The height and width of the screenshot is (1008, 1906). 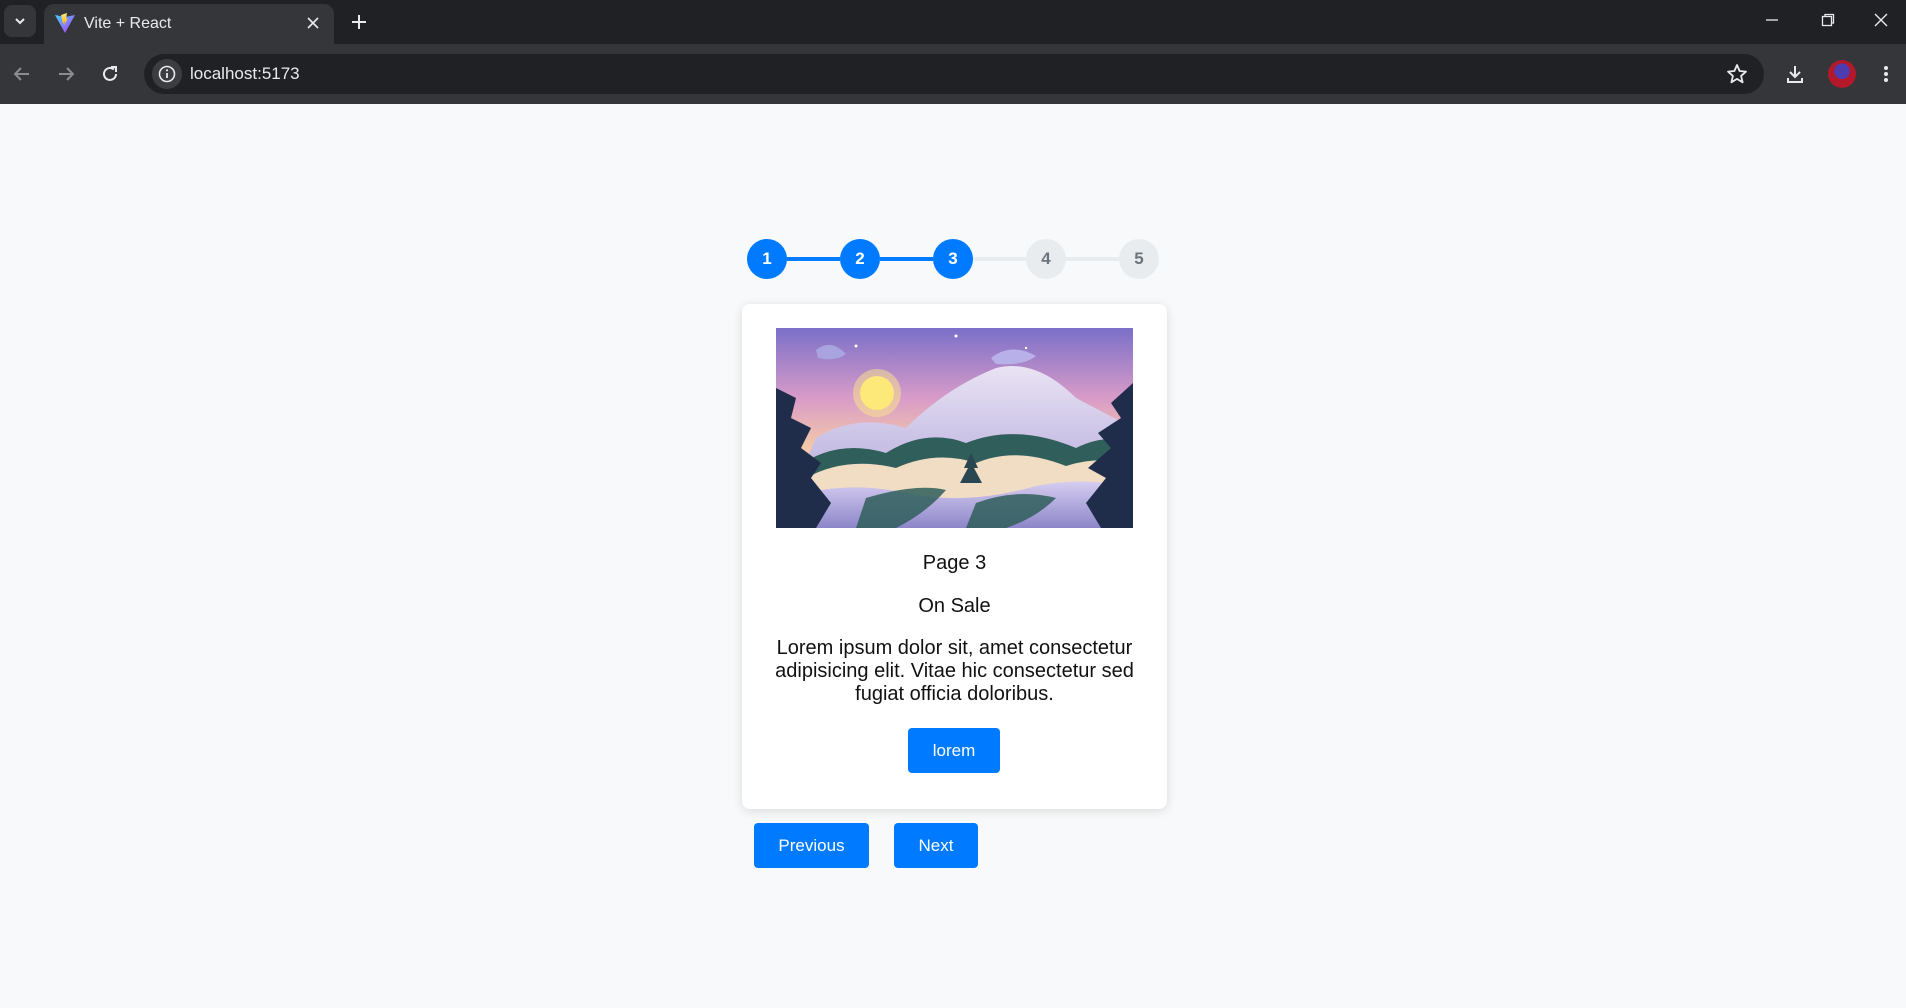 I want to click on bookmark-button, so click(x=1737, y=74).